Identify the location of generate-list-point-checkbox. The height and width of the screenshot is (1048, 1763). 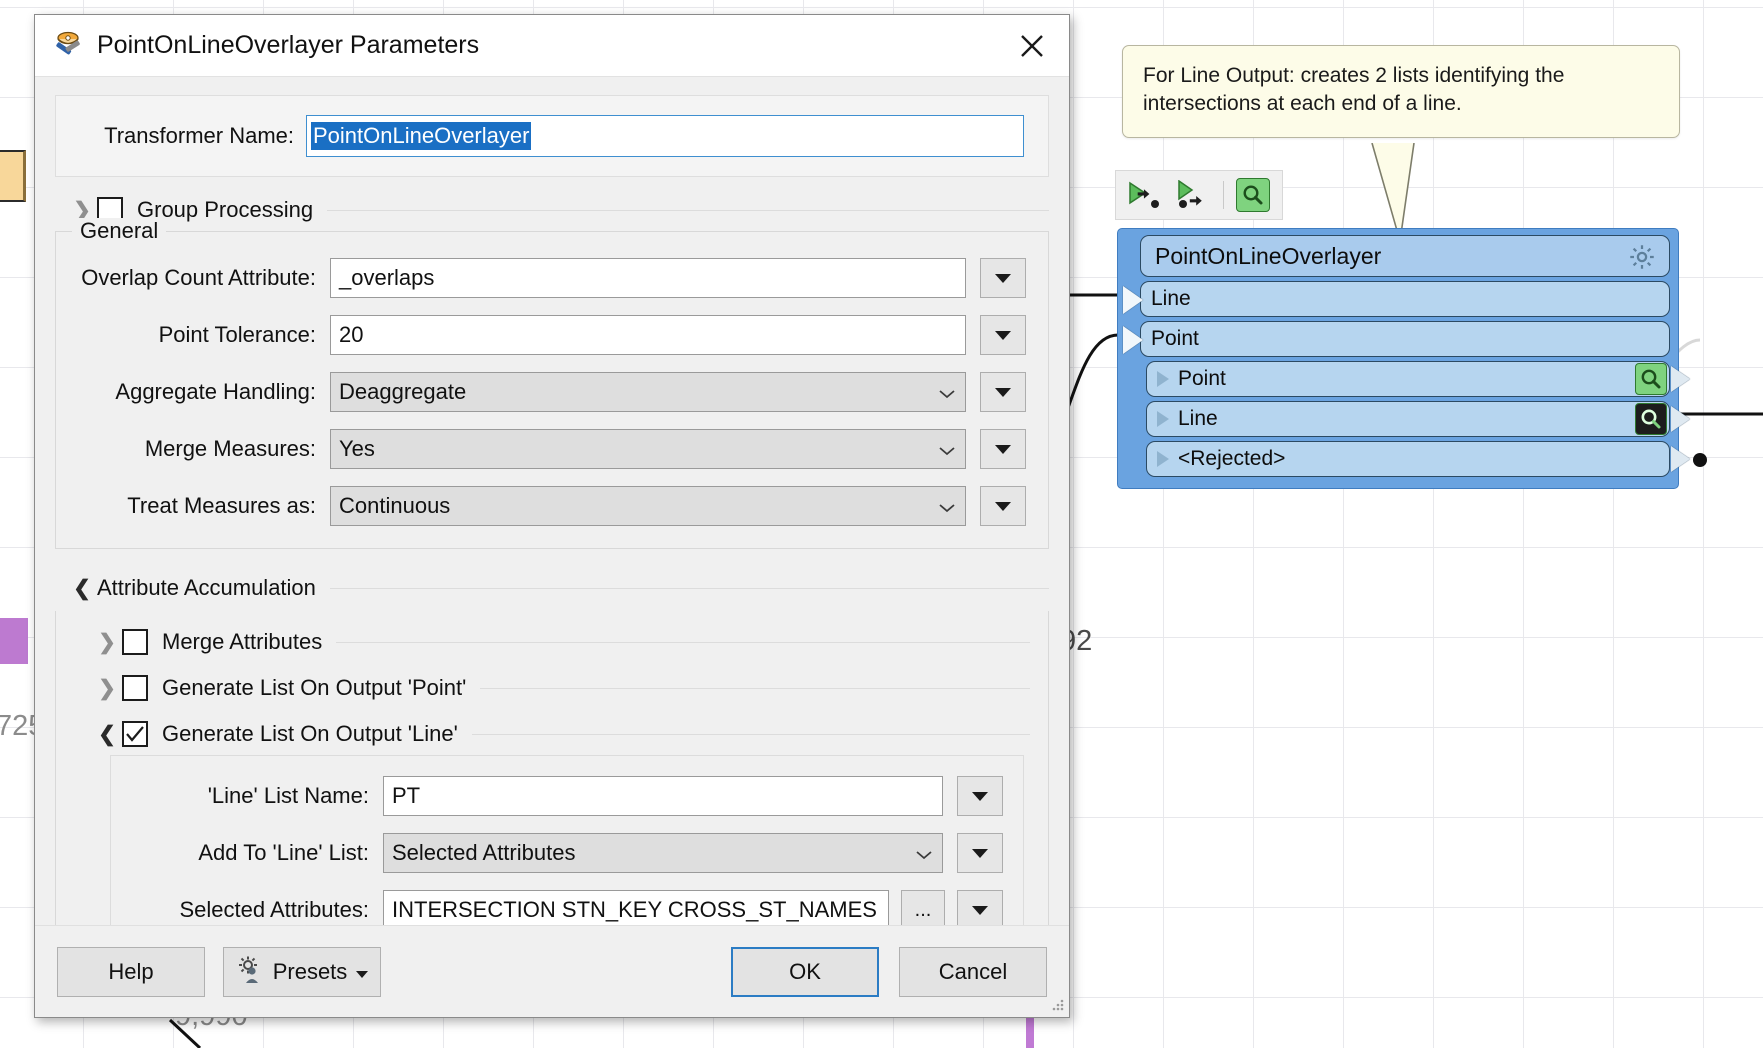
(135, 688).